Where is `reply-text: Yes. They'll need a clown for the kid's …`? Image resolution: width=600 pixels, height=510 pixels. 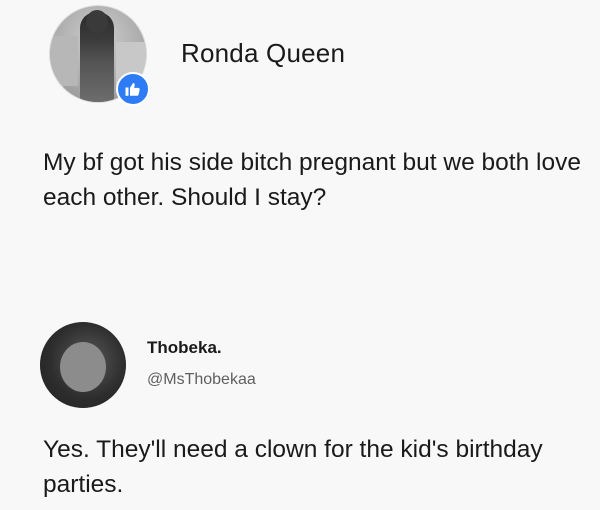 reply-text: Yes. They'll need a clown for the kid's … is located at coordinates (293, 467).